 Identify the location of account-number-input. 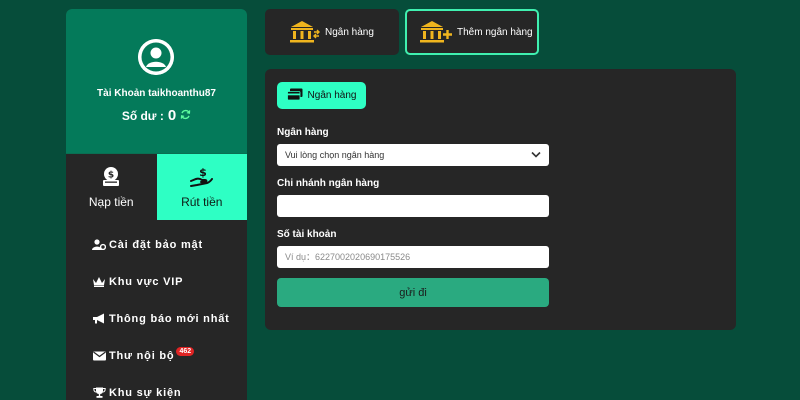
(413, 257).